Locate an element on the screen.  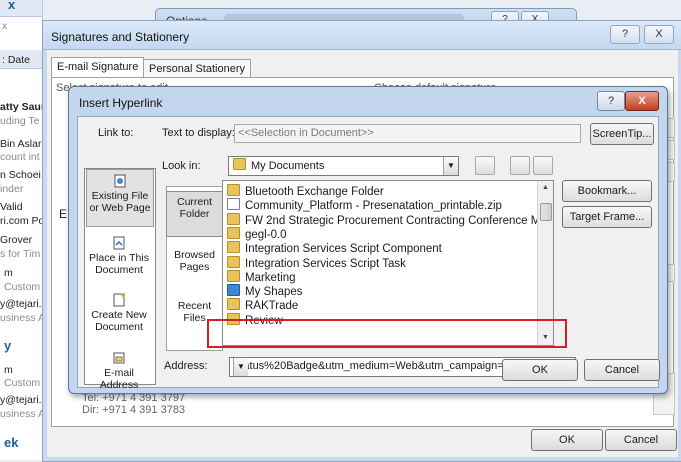
link-create-new-document-label: Create New Document is located at coordinates (119, 321).